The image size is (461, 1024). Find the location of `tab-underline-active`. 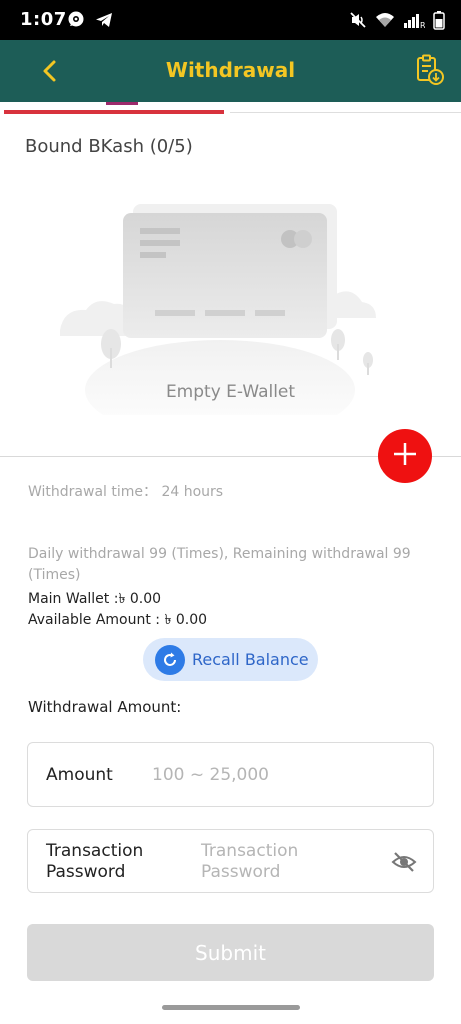

tab-underline-active is located at coordinates (114, 112).